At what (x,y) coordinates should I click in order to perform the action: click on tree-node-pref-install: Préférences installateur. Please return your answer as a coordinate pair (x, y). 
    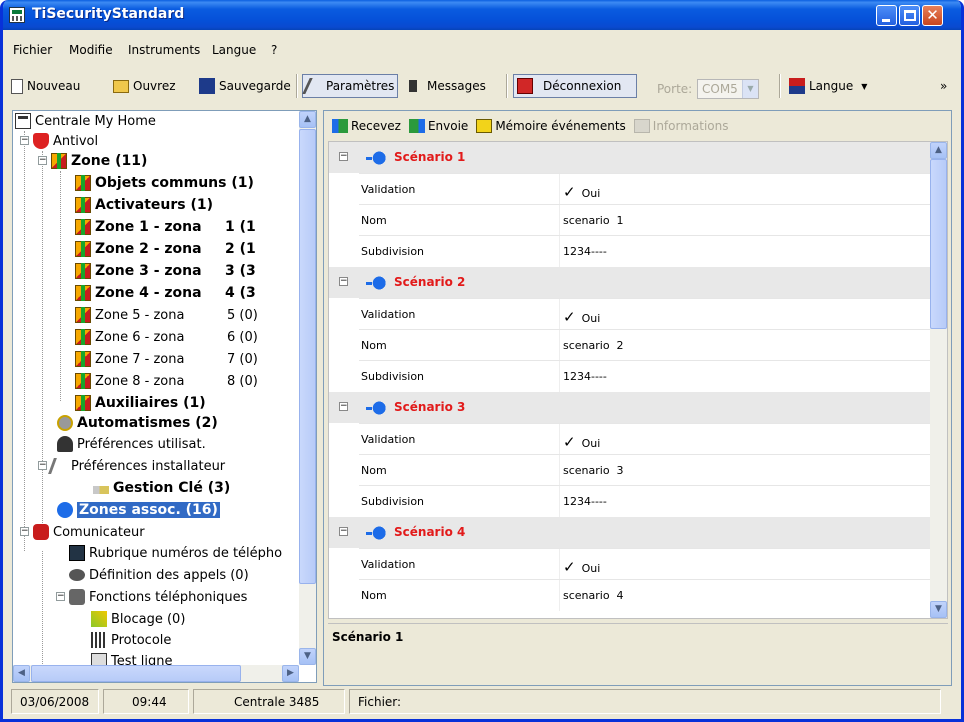
    Looking at the image, I should click on (136, 466).